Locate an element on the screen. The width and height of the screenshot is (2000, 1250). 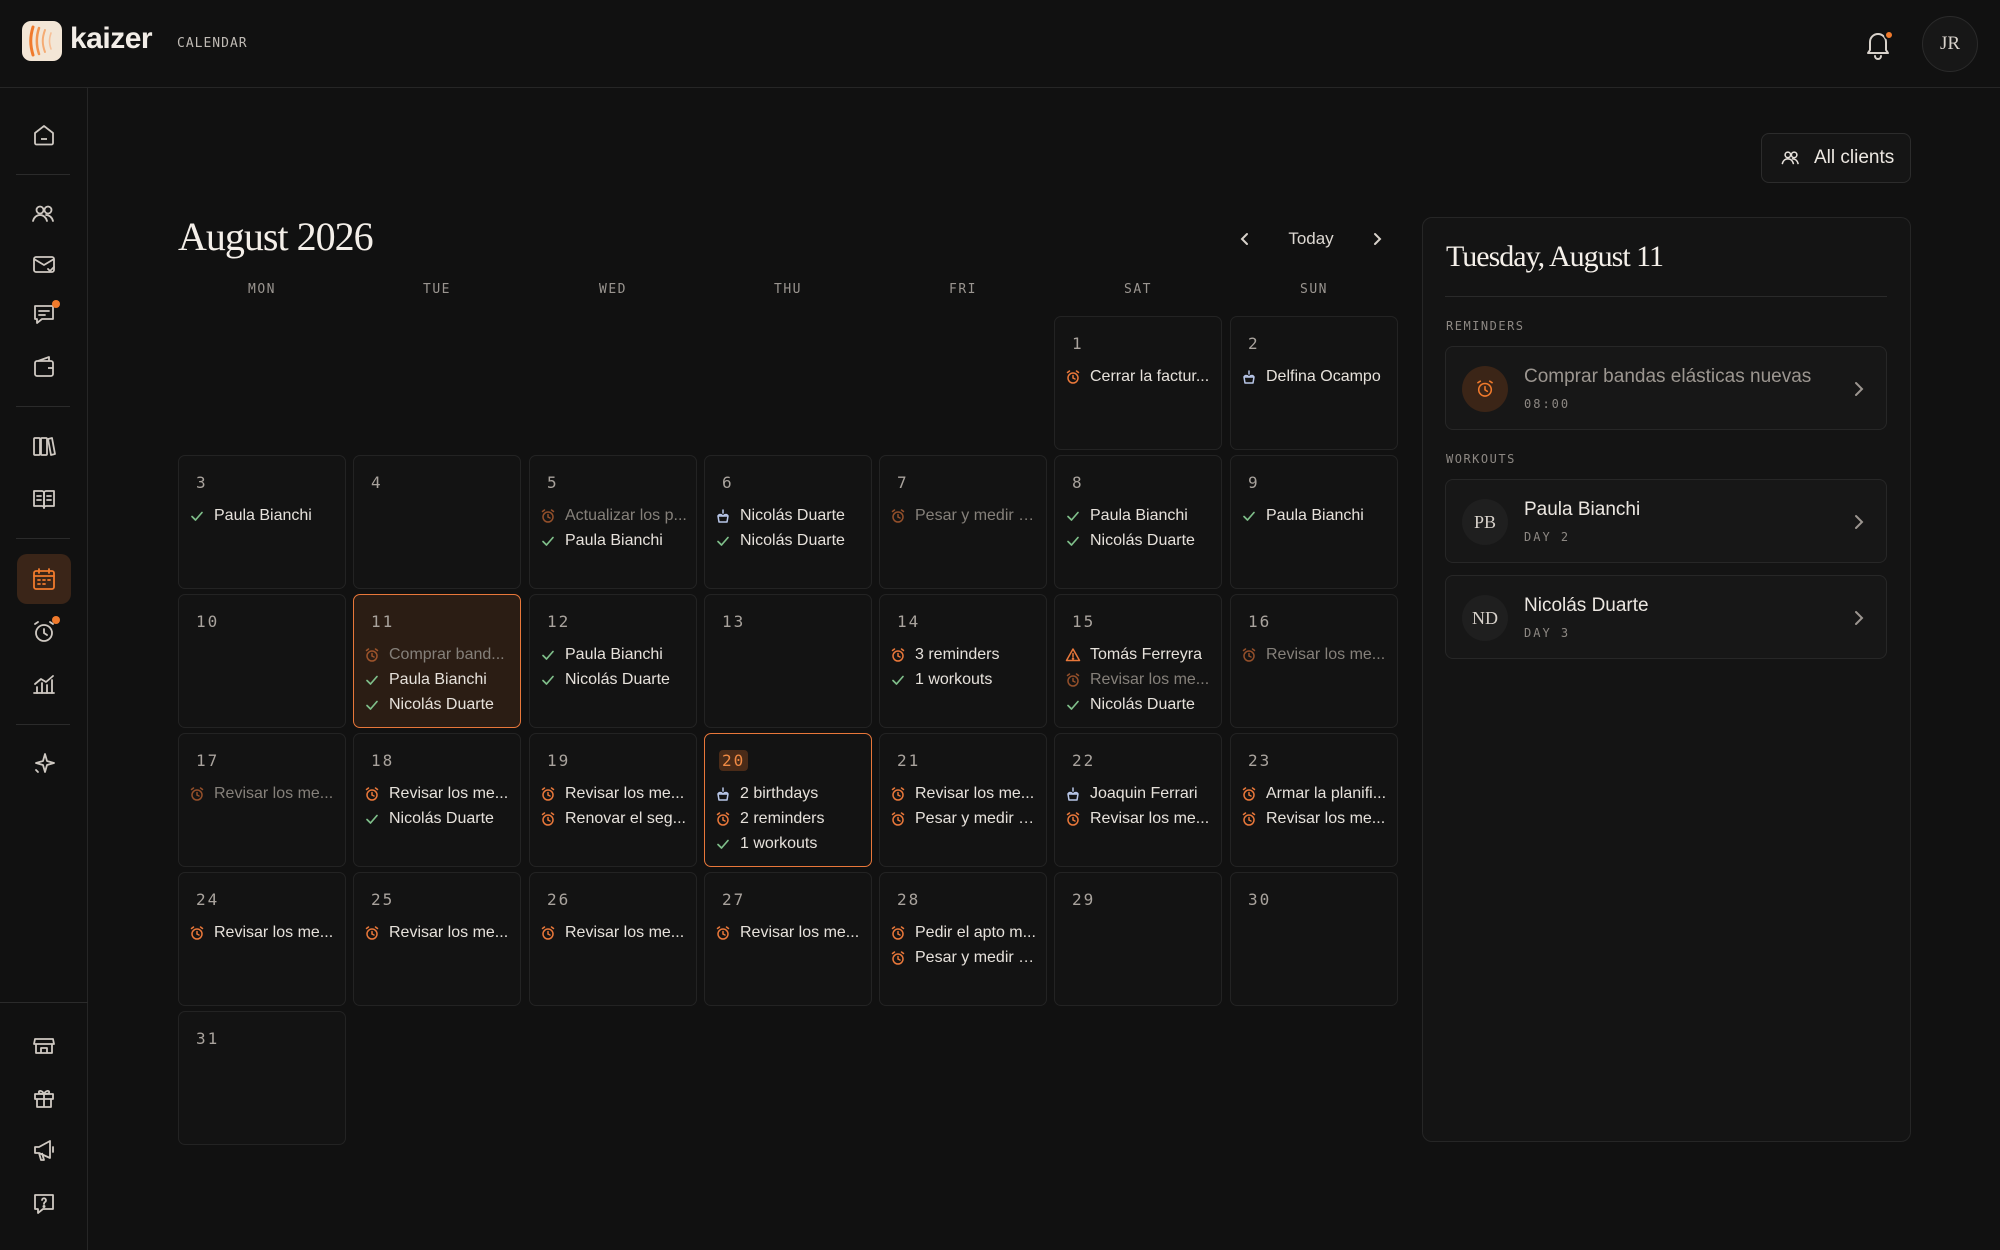
calendar-day-cell: 10 is located at coordinates (262, 661).